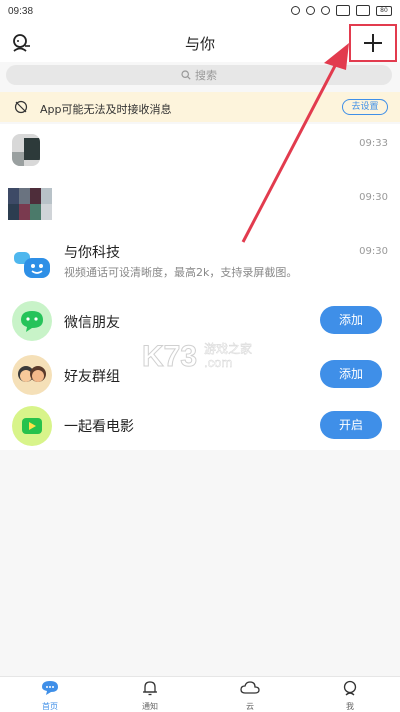  I want to click on feature-name: 微信朋友, so click(92, 323).